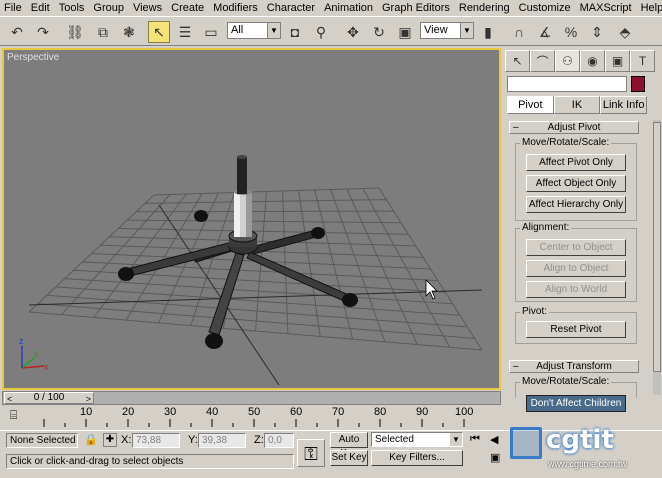 The image size is (662, 478). Describe the element at coordinates (49, 398) in the screenshot. I see `time-slider-thumb: < 0 / 100 >` at that location.